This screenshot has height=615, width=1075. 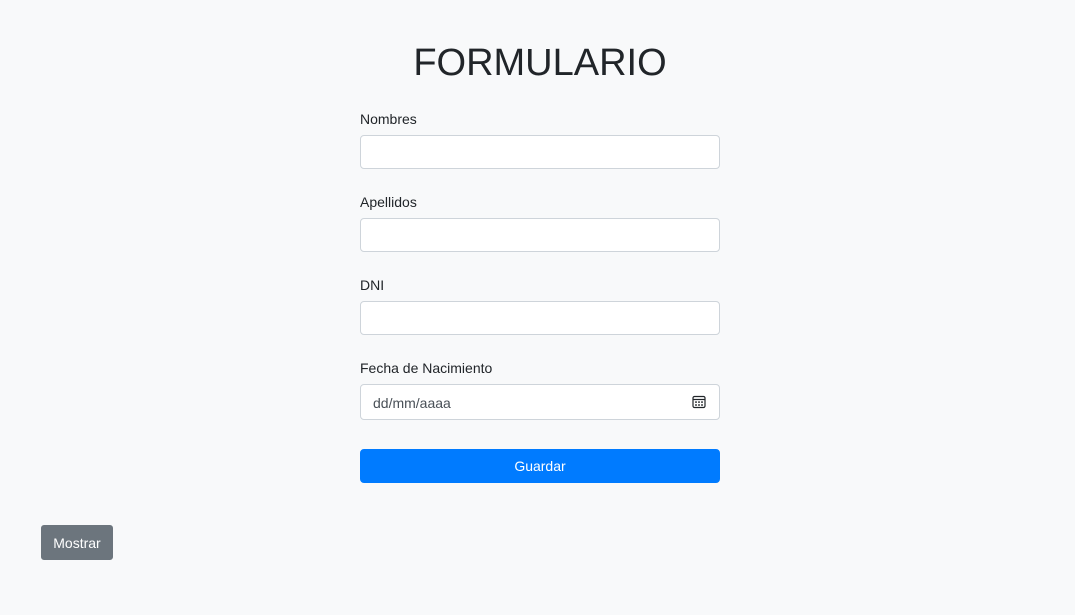 What do you see at coordinates (372, 285) in the screenshot?
I see `dni-label: DNI` at bounding box center [372, 285].